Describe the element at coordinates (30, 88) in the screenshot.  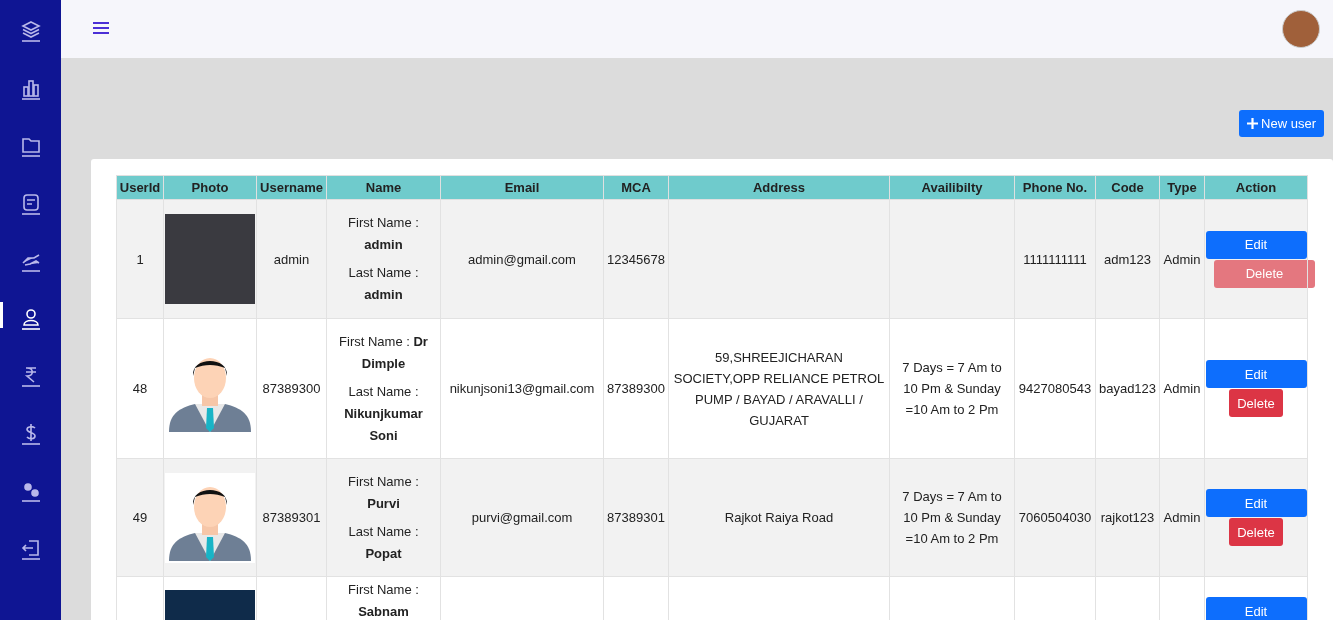
I see `bar-chart-icon` at that location.